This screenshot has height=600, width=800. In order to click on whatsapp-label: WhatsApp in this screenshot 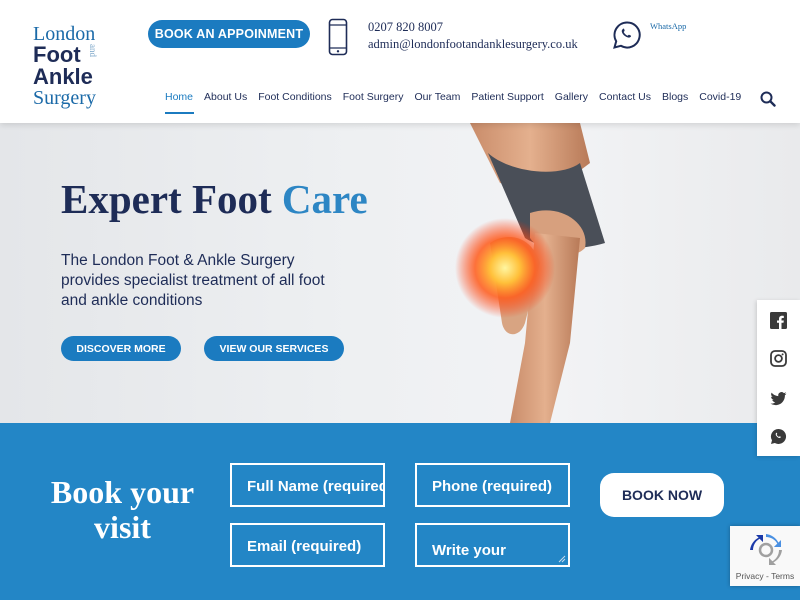, I will do `click(668, 26)`.